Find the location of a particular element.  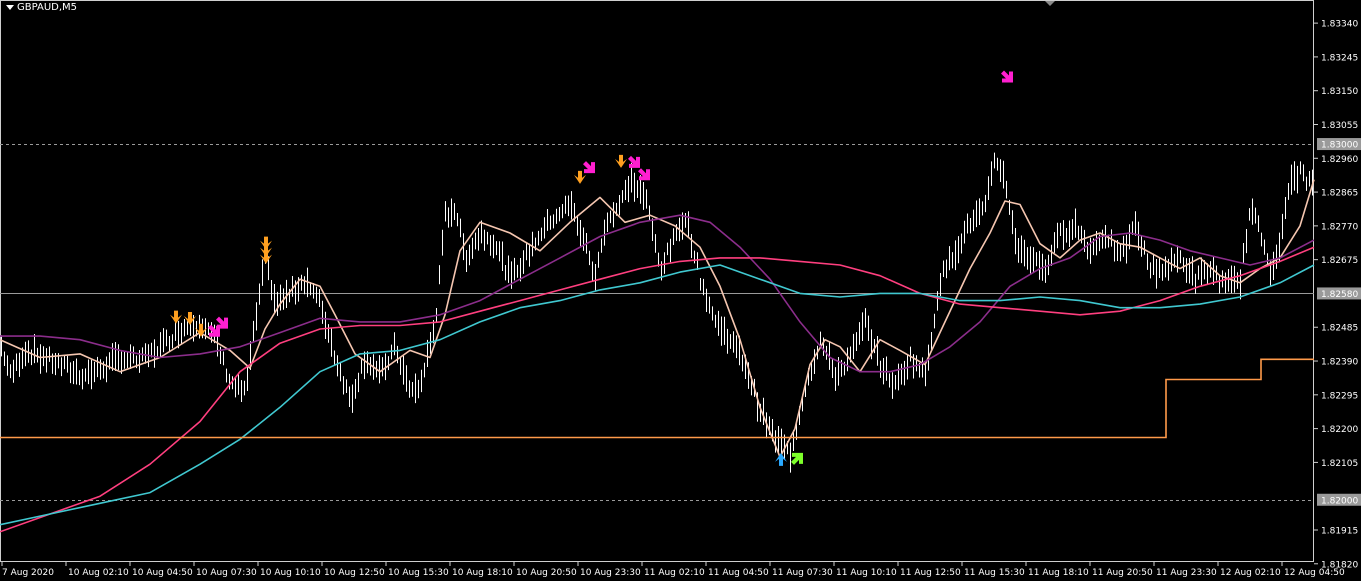

price-tick-label: 1.82295 is located at coordinates (1339, 396).